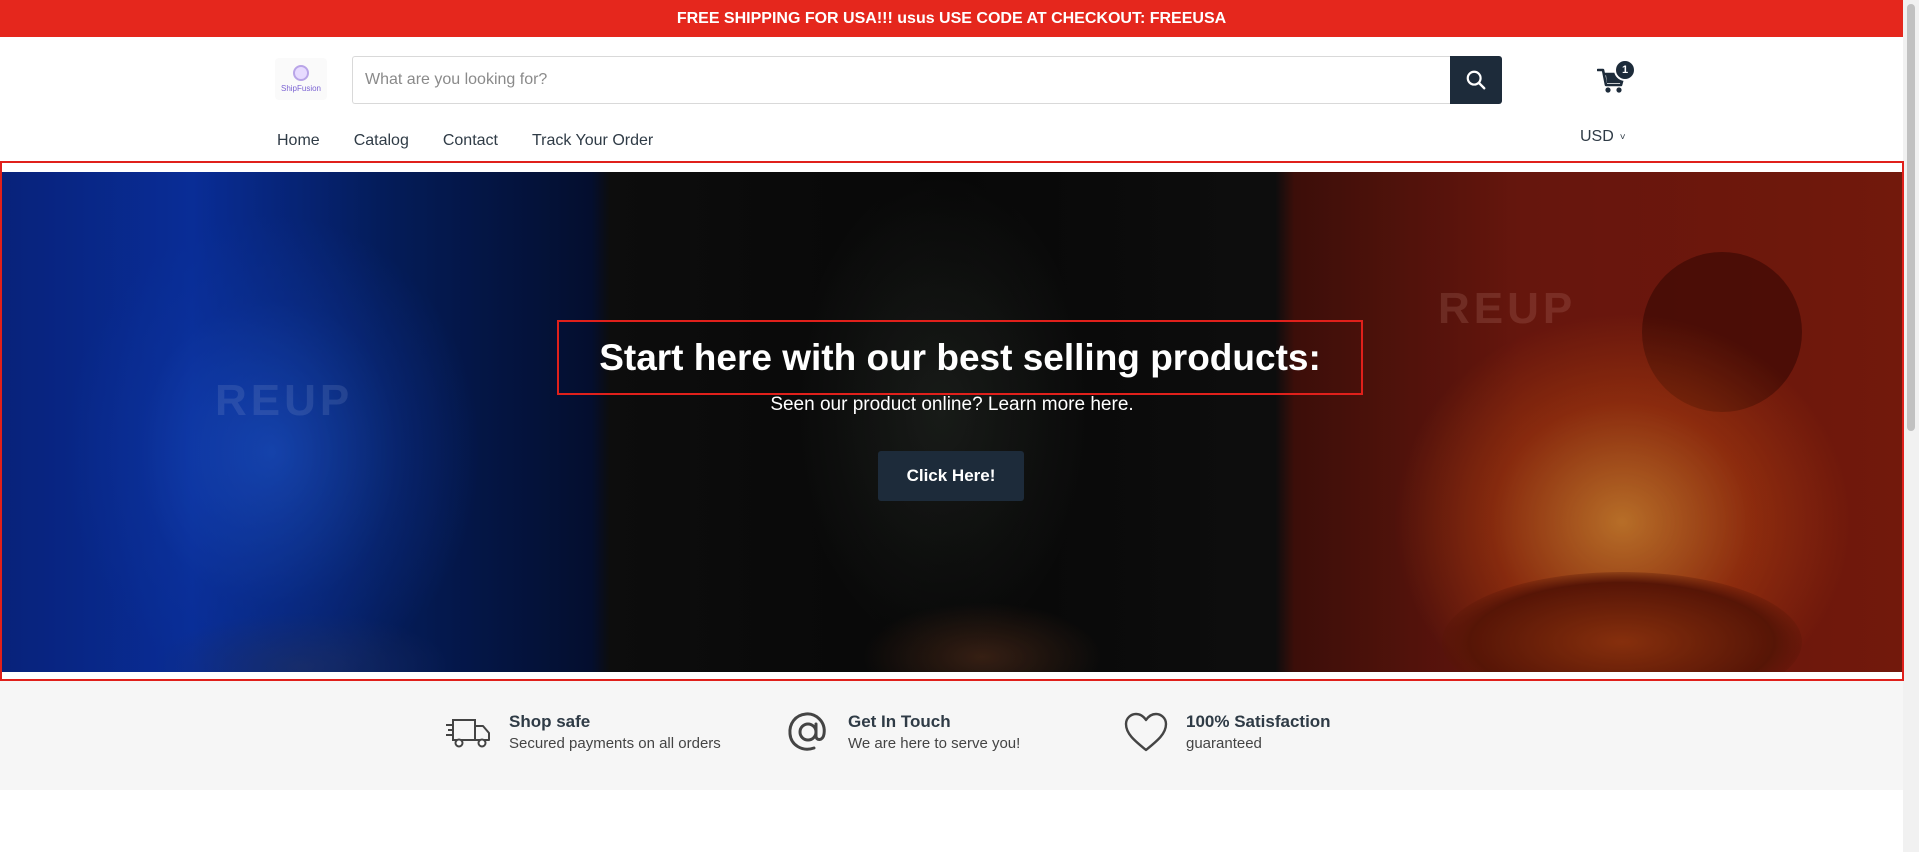  What do you see at coordinates (469, 732) in the screenshot?
I see `truck-icon` at bounding box center [469, 732].